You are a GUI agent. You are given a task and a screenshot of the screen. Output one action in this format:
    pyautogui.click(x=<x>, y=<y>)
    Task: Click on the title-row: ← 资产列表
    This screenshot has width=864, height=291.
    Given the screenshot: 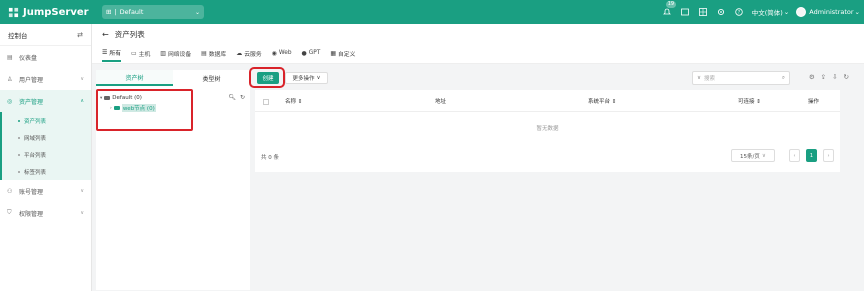 What is the action you would take?
    pyautogui.click(x=478, y=34)
    